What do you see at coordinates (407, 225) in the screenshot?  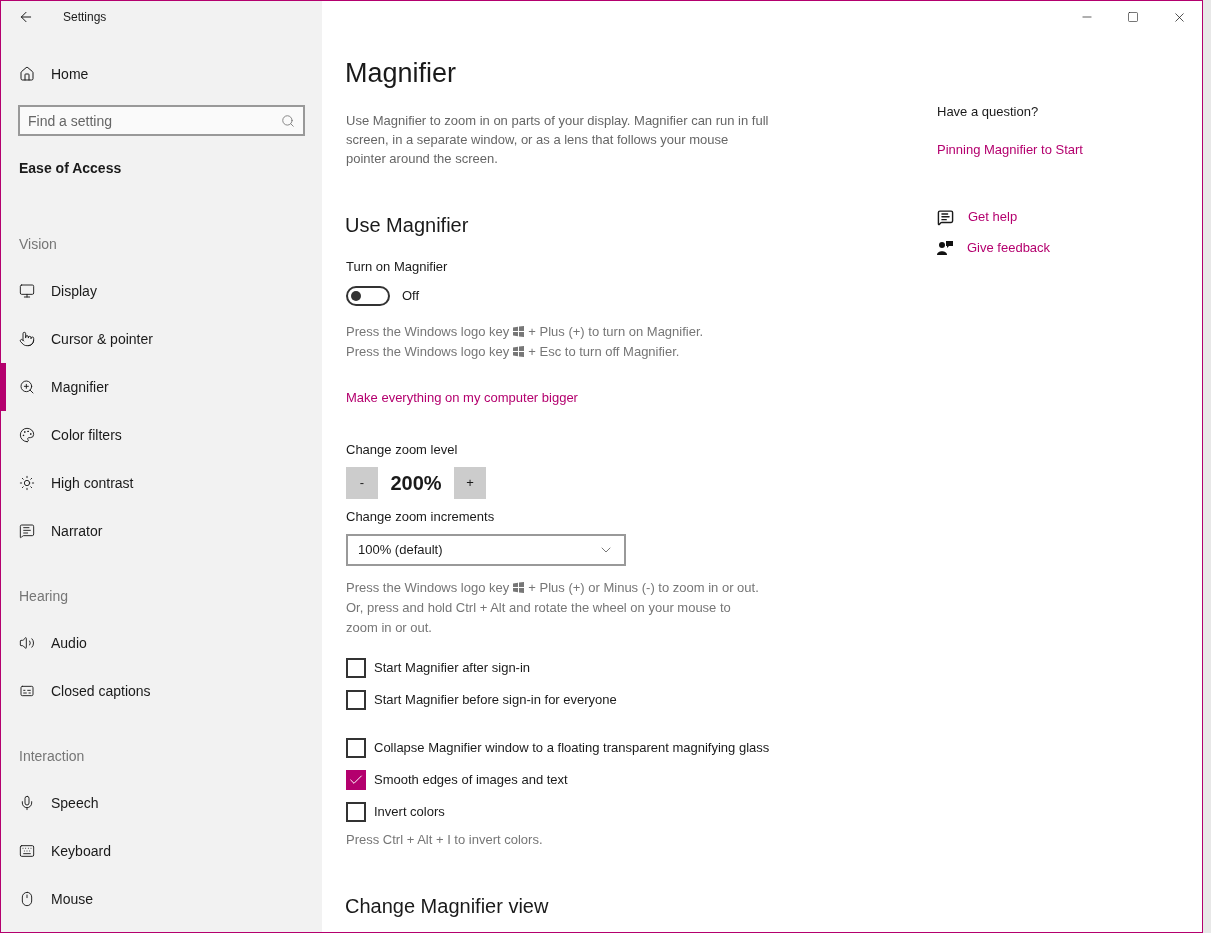 I see `section-heading: Use Magnifier` at bounding box center [407, 225].